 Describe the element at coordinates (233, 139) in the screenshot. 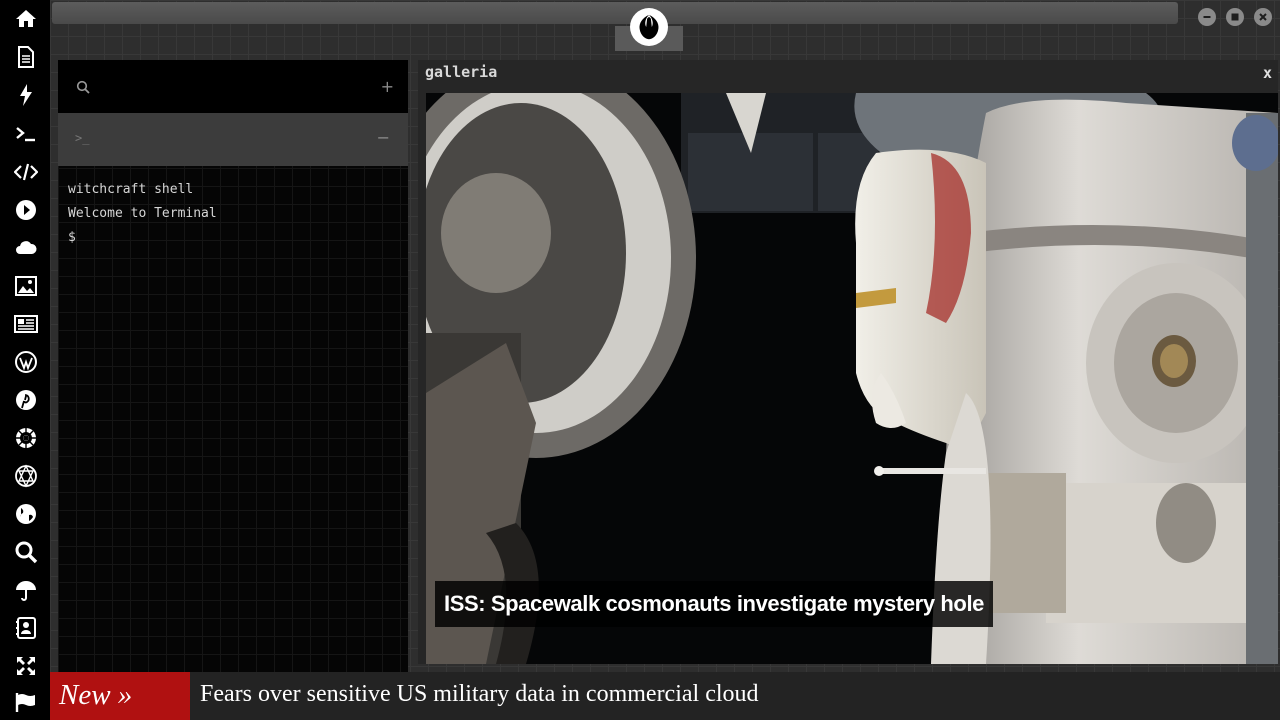

I see `terminal-tab: >_ −` at that location.